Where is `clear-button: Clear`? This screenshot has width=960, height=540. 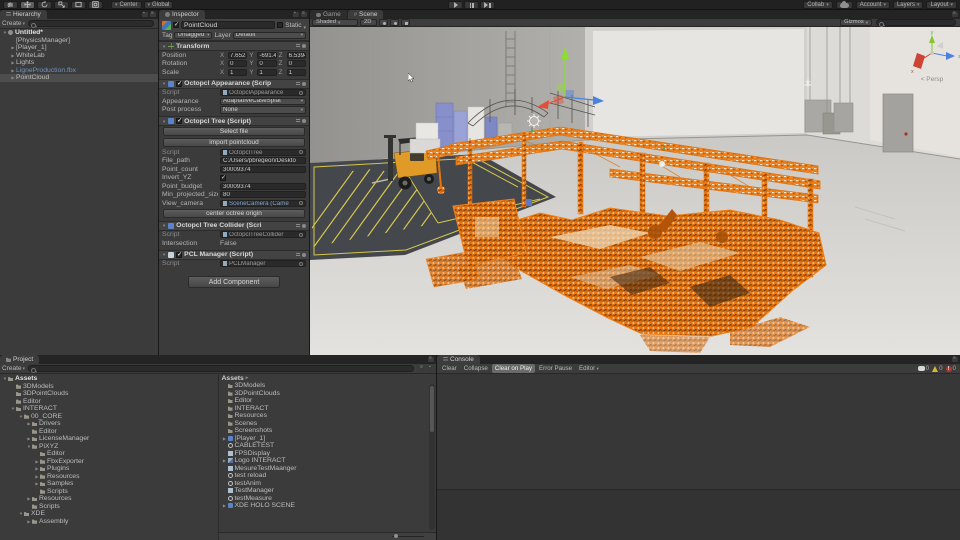
clear-button: Clear is located at coordinates (449, 368).